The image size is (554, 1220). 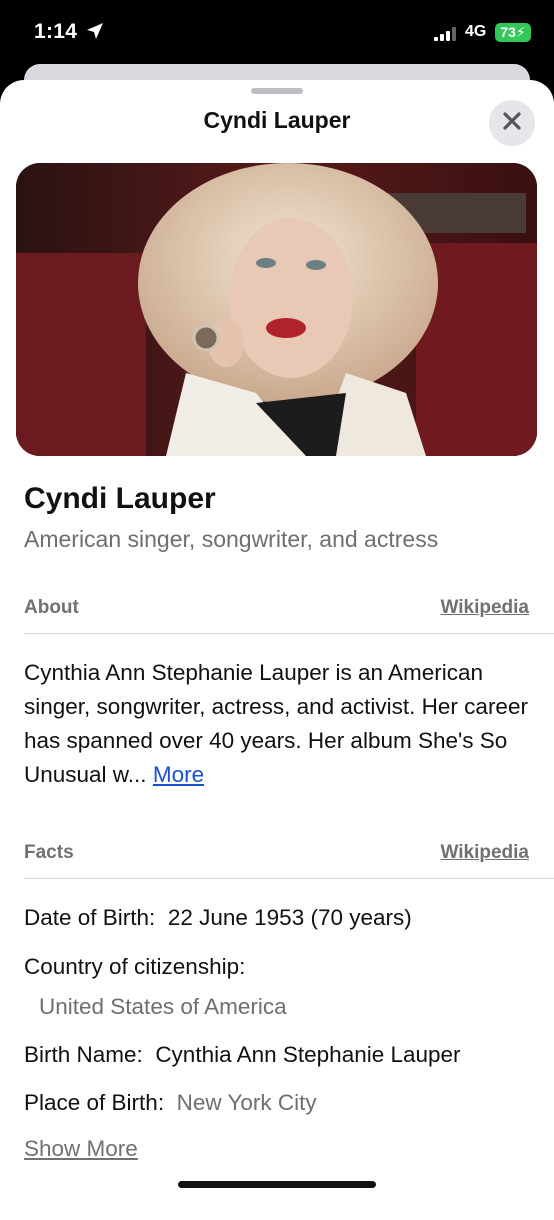 I want to click on charging-bolt-icon: ⚡, so click(x=520, y=32).